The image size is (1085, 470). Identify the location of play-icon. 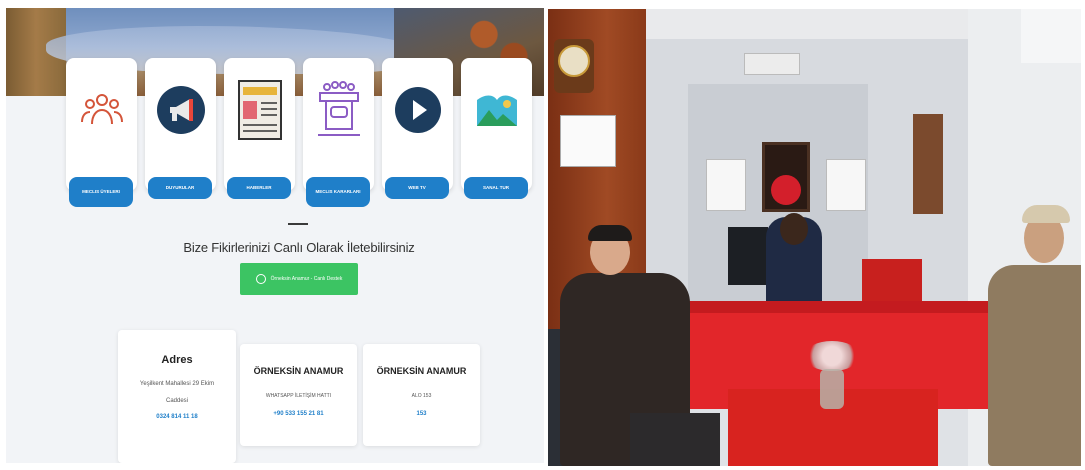
(417, 110).